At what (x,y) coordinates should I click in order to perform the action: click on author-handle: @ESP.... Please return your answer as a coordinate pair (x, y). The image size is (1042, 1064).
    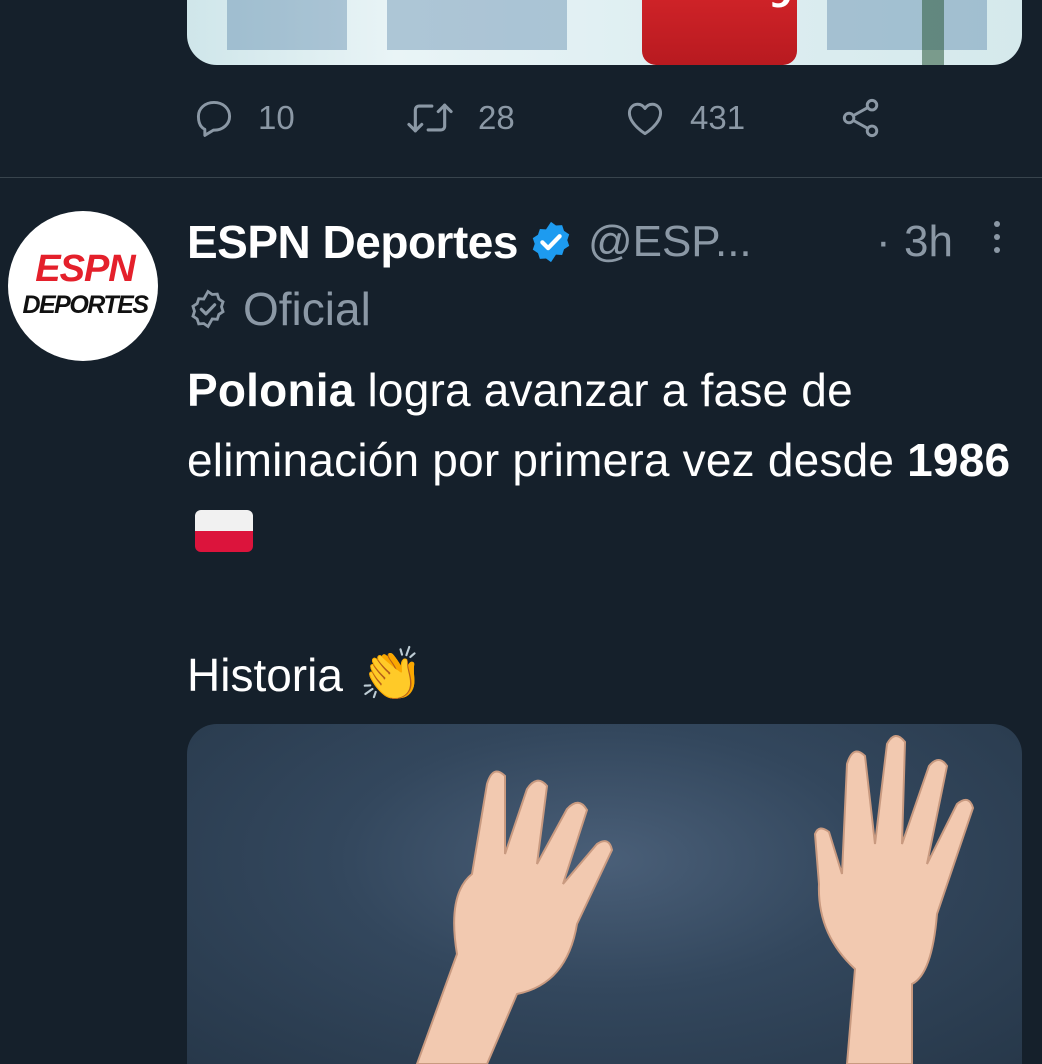
    Looking at the image, I should click on (670, 242).